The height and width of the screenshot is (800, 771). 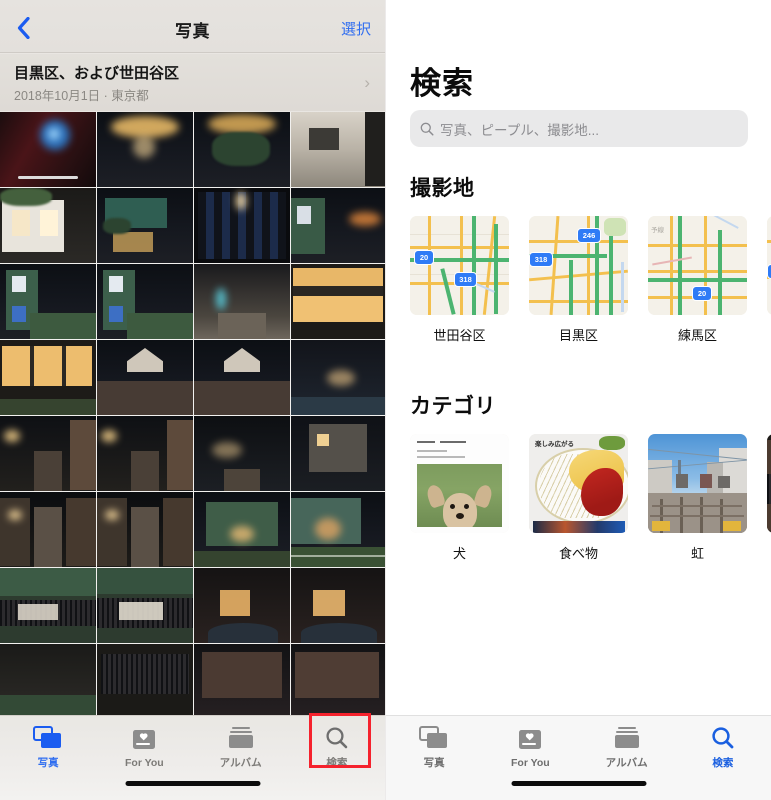 I want to click on right-tab-bar: 写真 For You アルバム 検索, so click(x=578, y=757).